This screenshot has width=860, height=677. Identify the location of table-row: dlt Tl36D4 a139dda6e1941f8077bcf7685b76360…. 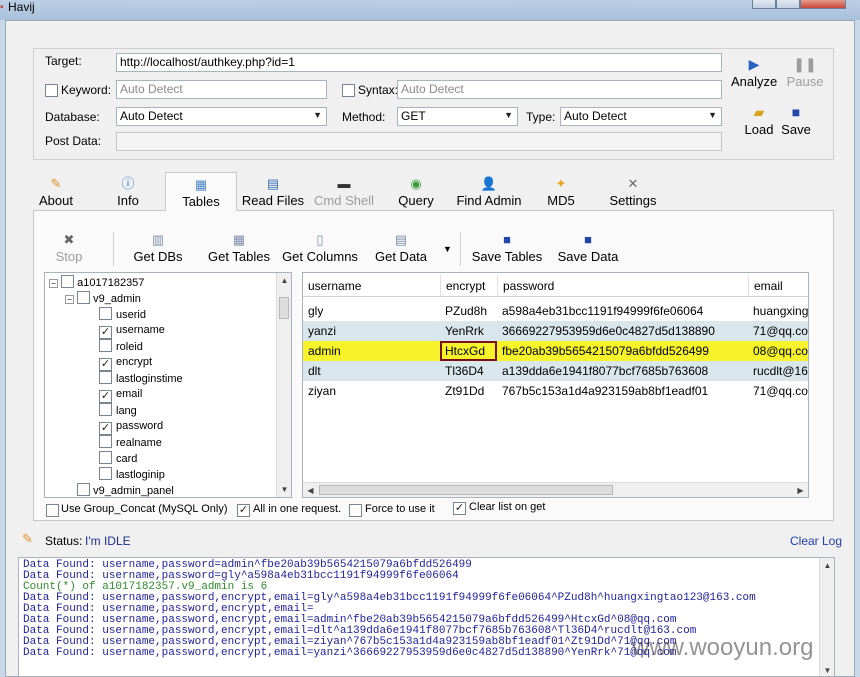
(555, 371).